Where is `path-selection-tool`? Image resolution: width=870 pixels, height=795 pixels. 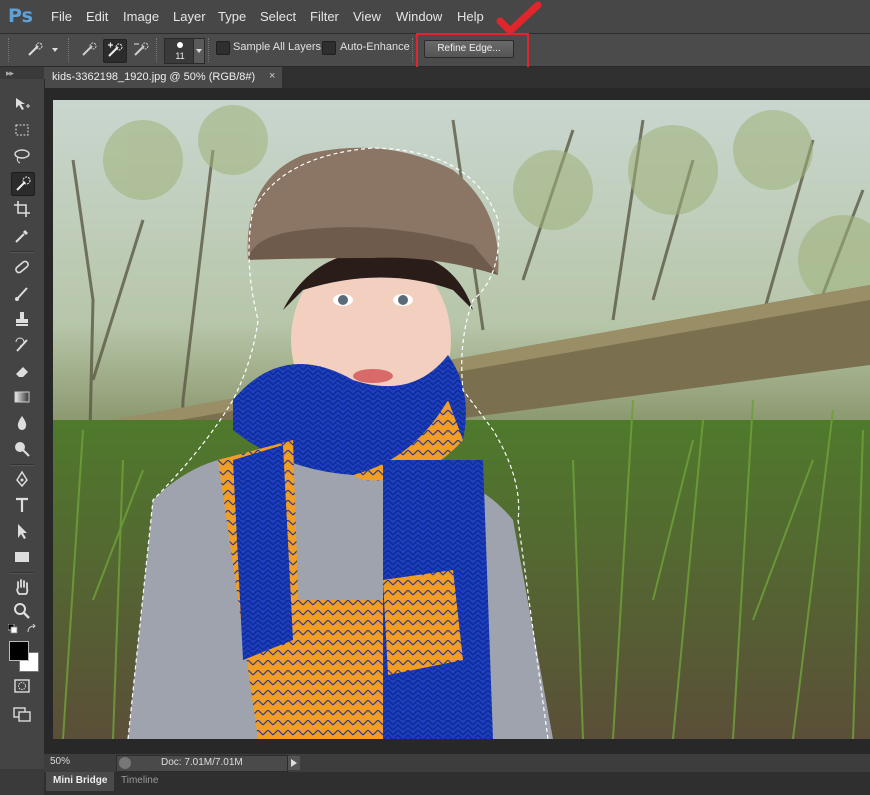
path-selection-tool is located at coordinates (22, 531).